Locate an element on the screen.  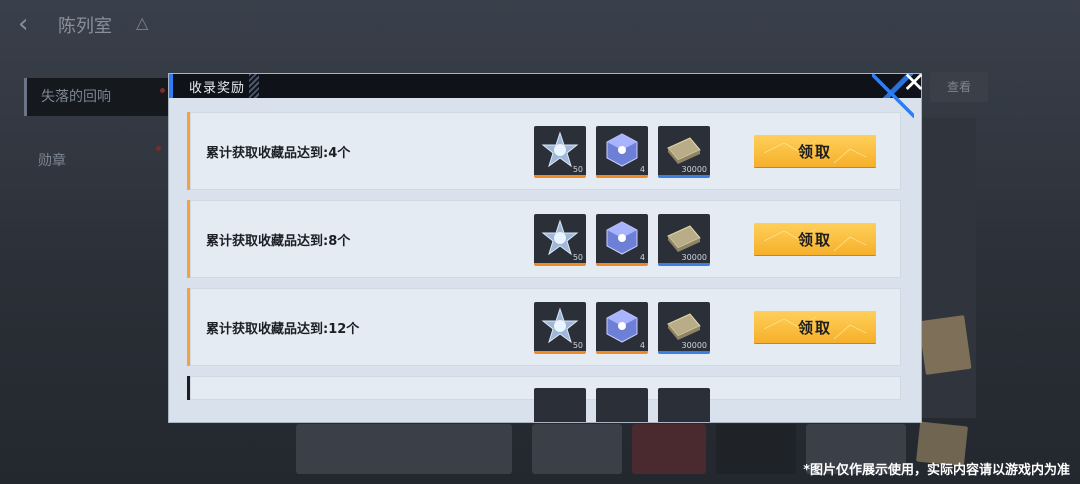
background-view-button: 查看 is located at coordinates (959, 87).